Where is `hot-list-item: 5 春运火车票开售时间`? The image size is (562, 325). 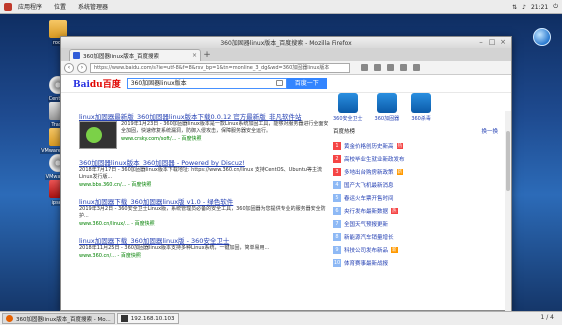
hot-list-item: 5 春运火车票开售时间 is located at coordinates (415, 197).